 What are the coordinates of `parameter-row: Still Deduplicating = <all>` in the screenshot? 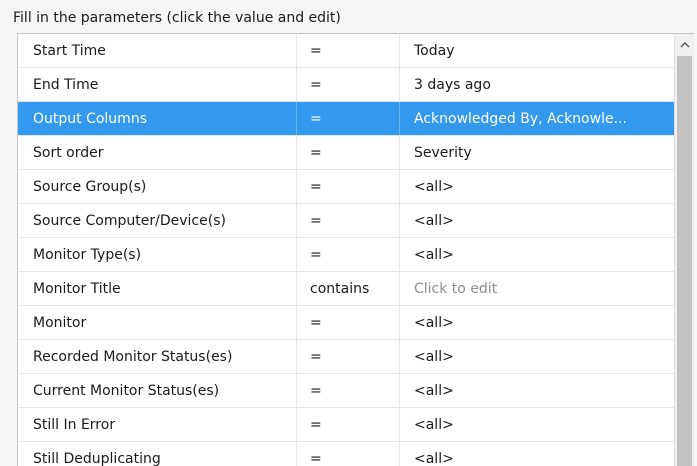 It's located at (346, 454).